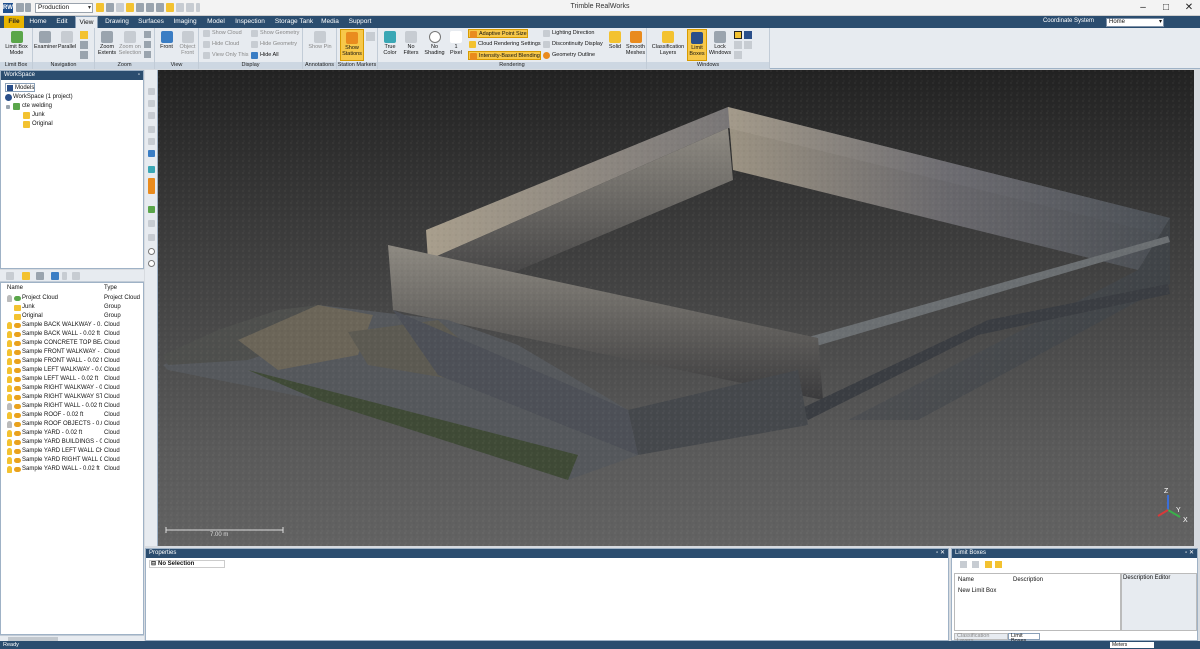 The height and width of the screenshot is (649, 1200). I want to click on list-row-cloud: Sample BACK WALL - 0.02 ft Cloud, so click(72, 334).